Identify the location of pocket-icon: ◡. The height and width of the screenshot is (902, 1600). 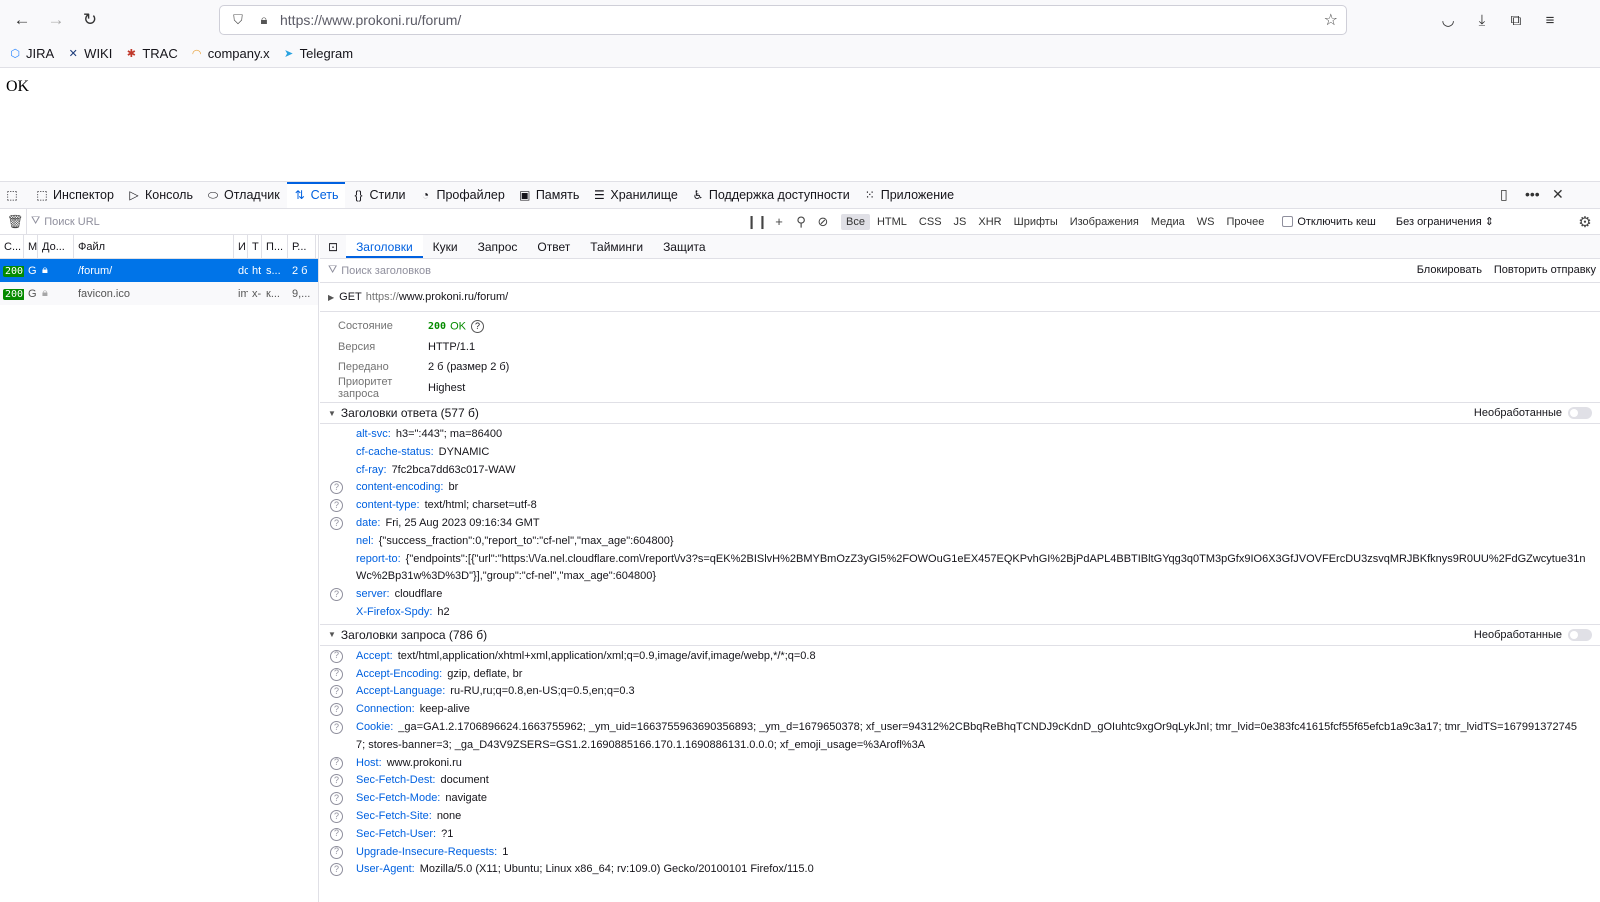
(1448, 20).